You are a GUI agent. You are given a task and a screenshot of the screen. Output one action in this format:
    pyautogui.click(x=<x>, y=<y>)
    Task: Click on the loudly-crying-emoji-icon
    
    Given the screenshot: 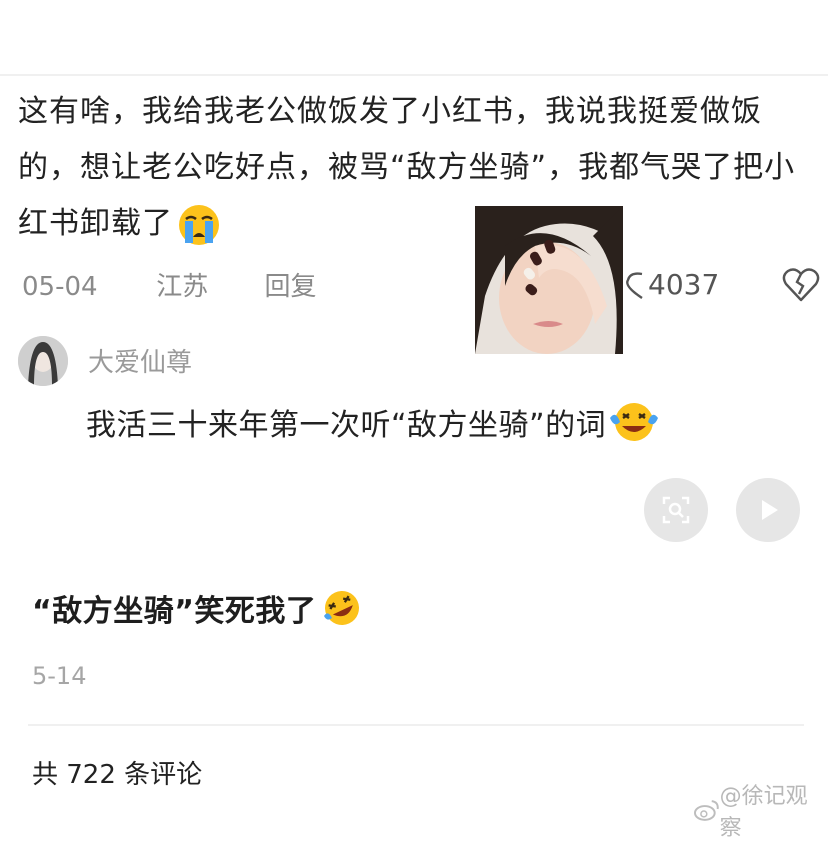 What is the action you would take?
    pyautogui.click(x=199, y=224)
    